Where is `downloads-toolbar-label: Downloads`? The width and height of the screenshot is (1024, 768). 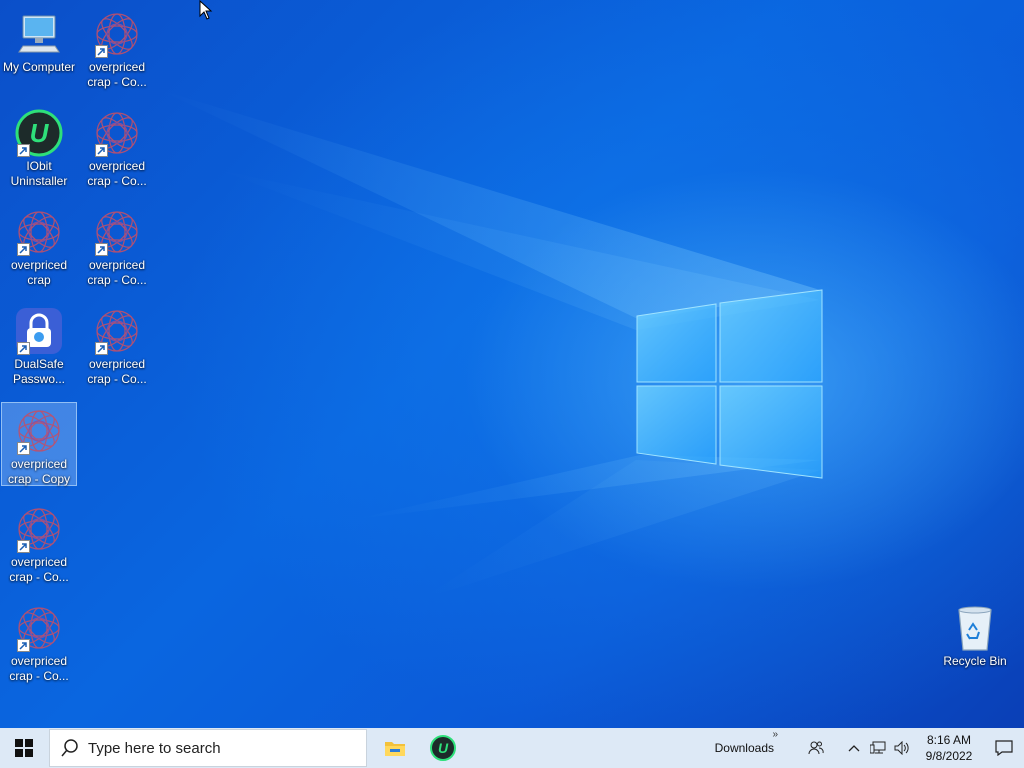
downloads-toolbar-label: Downloads is located at coordinates (744, 748).